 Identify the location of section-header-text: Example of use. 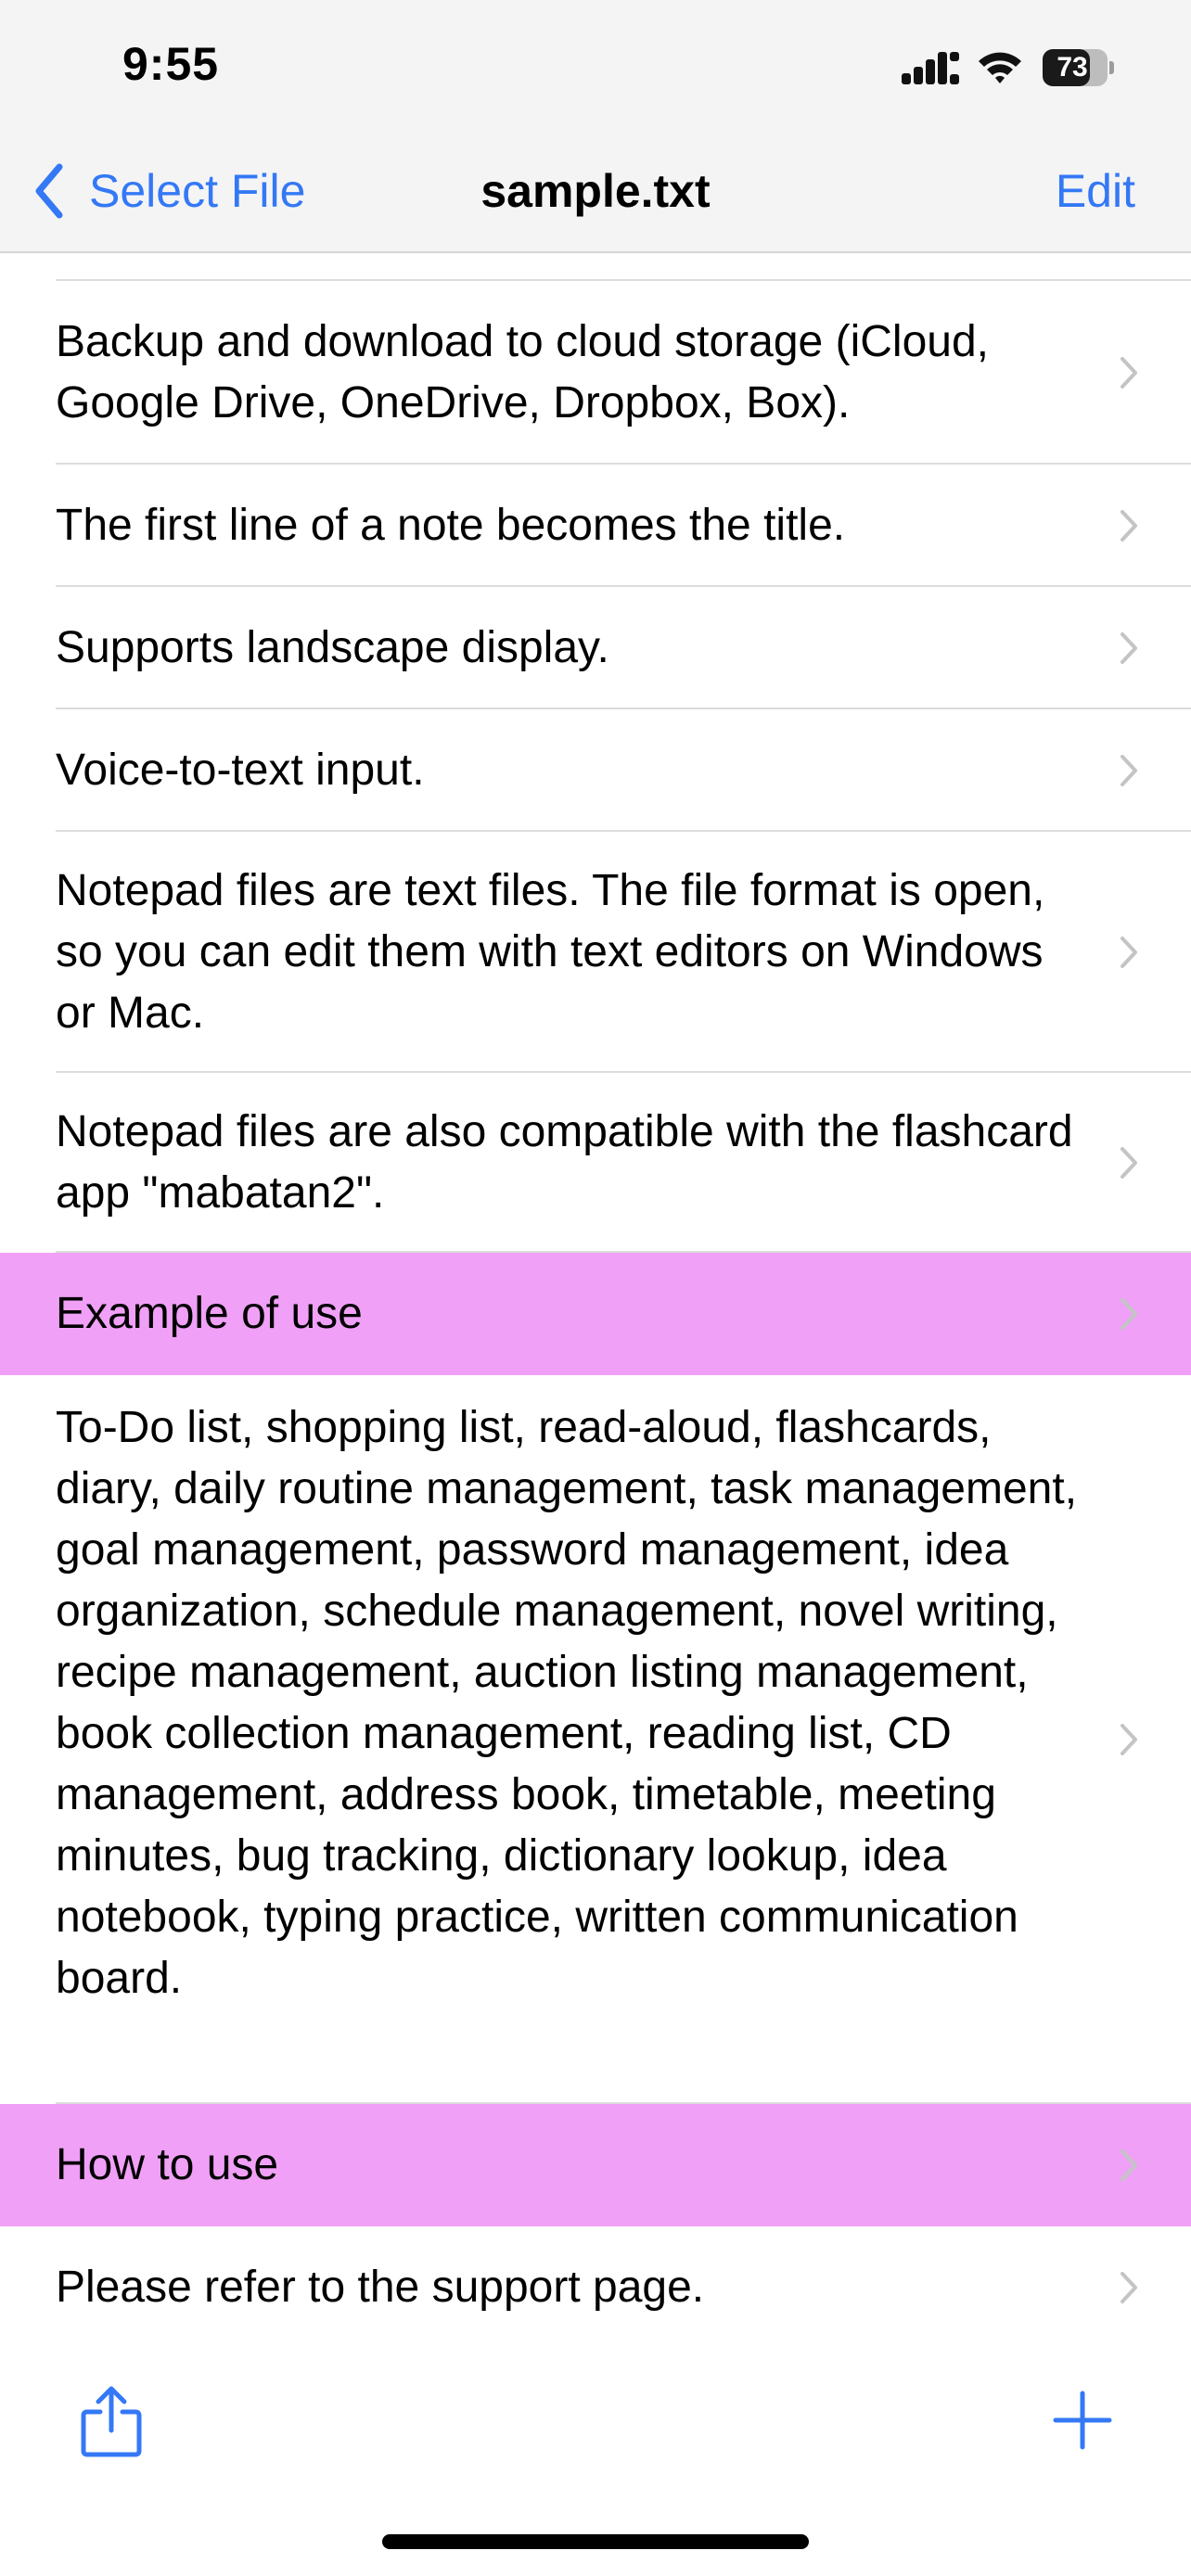
(209, 1313).